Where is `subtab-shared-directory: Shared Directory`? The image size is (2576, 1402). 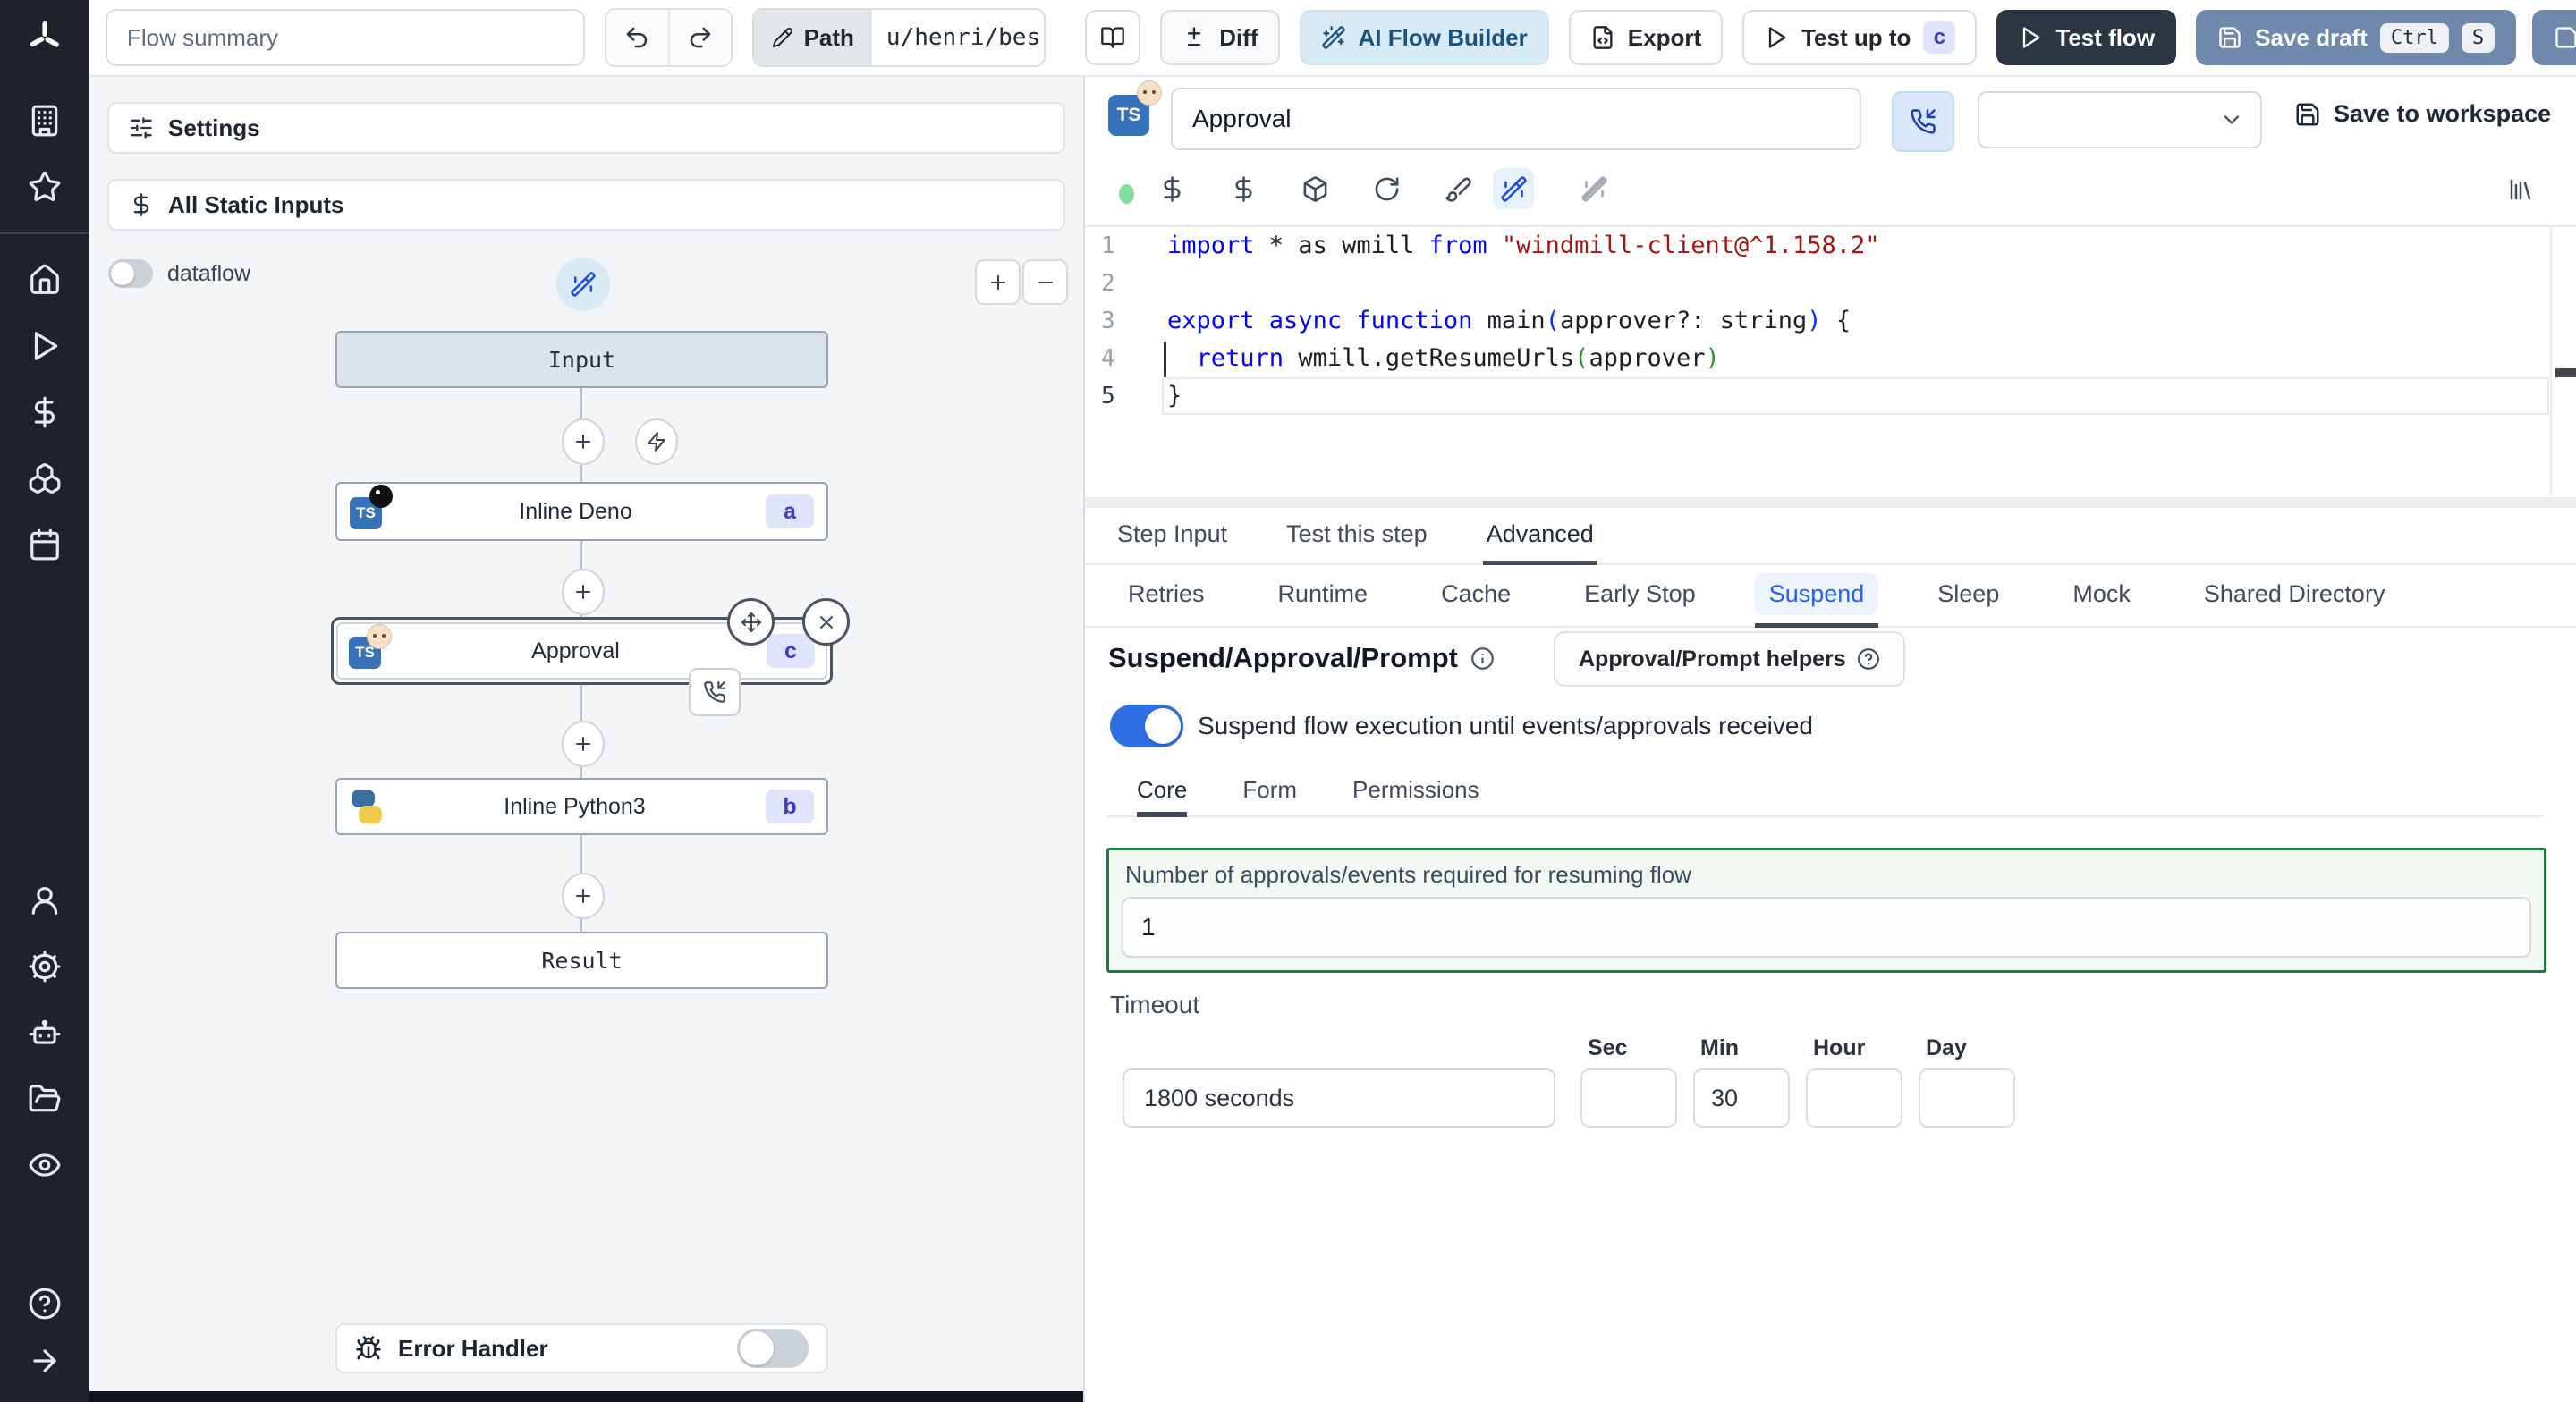
subtab-shared-directory: Shared Directory is located at coordinates (2295, 596).